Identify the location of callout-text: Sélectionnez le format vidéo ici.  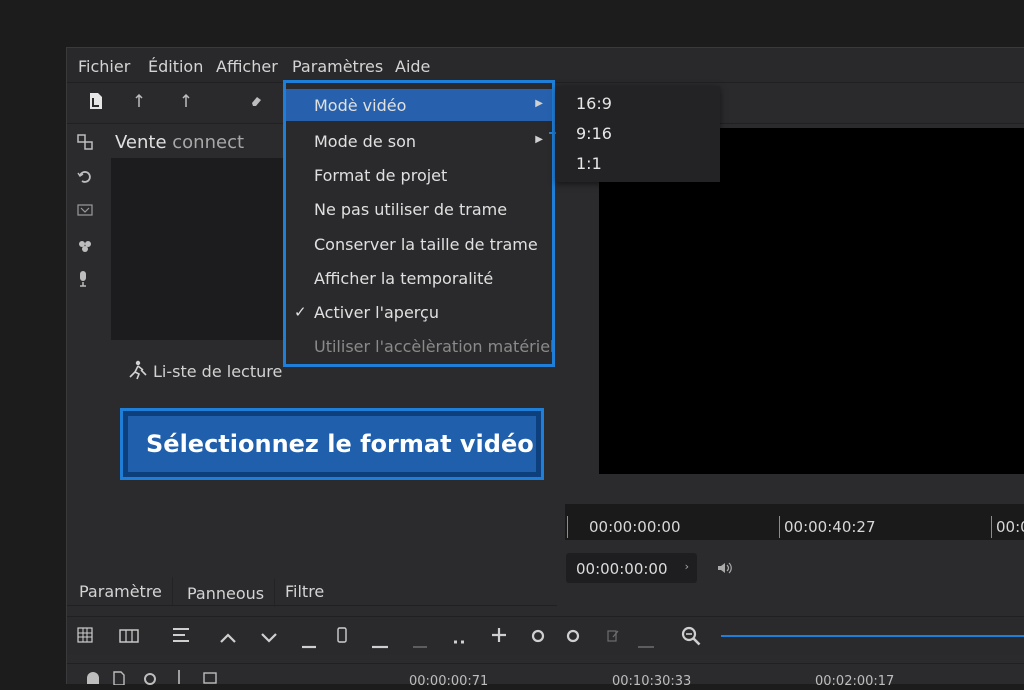
(332, 444).